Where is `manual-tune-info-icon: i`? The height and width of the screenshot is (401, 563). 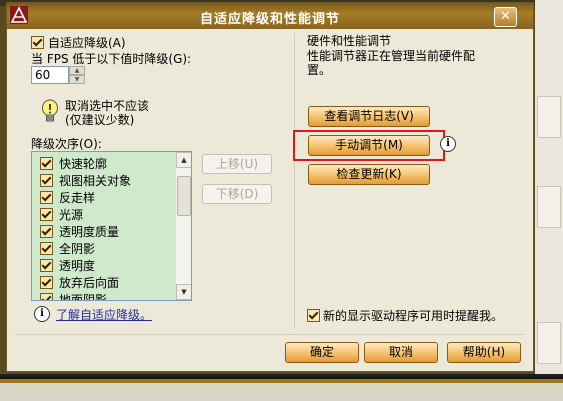
manual-tune-info-icon: i is located at coordinates (448, 144).